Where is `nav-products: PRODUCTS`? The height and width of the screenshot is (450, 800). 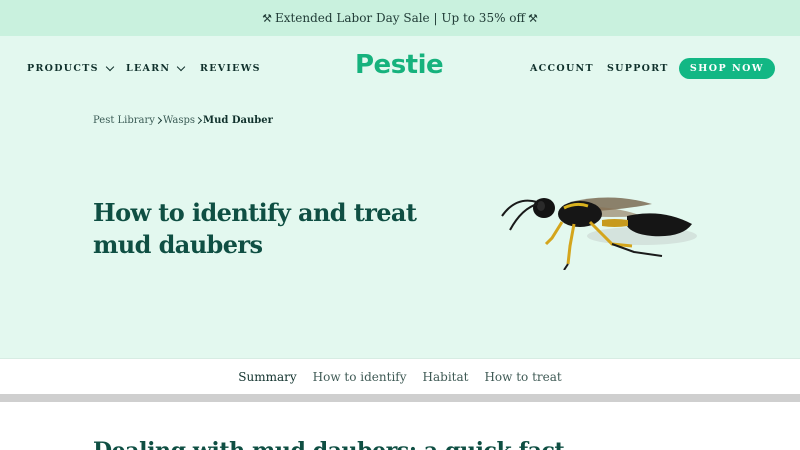
nav-products: PRODUCTS is located at coordinates (70, 68).